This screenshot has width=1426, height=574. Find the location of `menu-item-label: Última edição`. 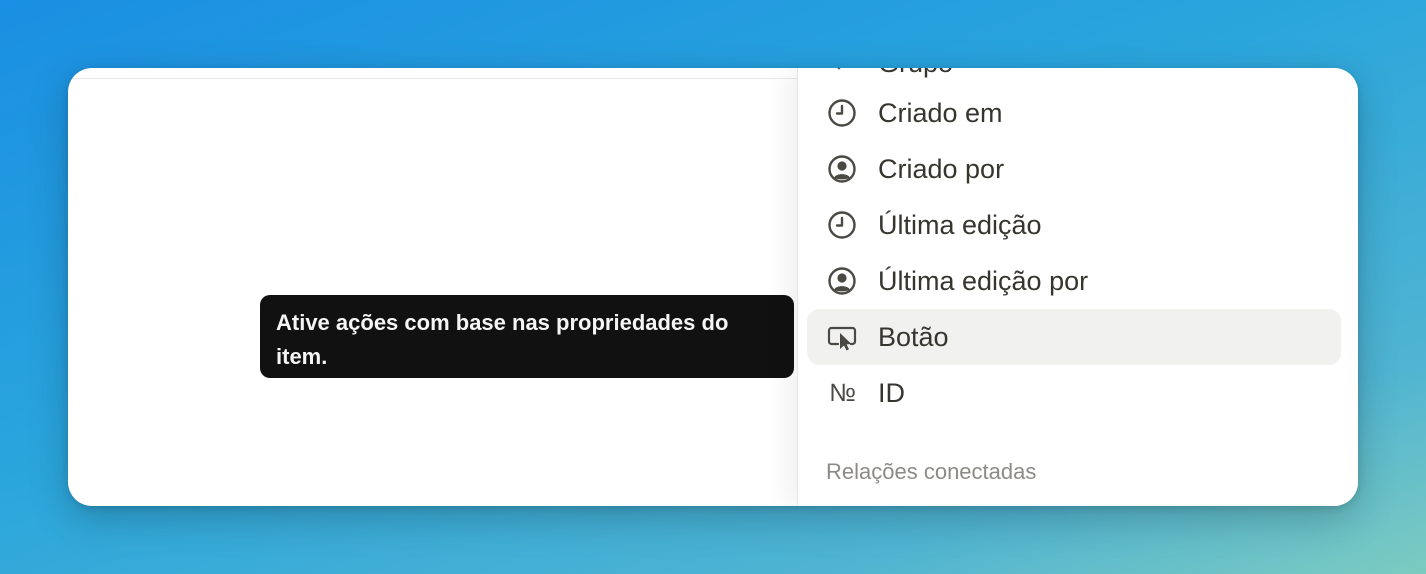

menu-item-label: Última edição is located at coordinates (960, 224).